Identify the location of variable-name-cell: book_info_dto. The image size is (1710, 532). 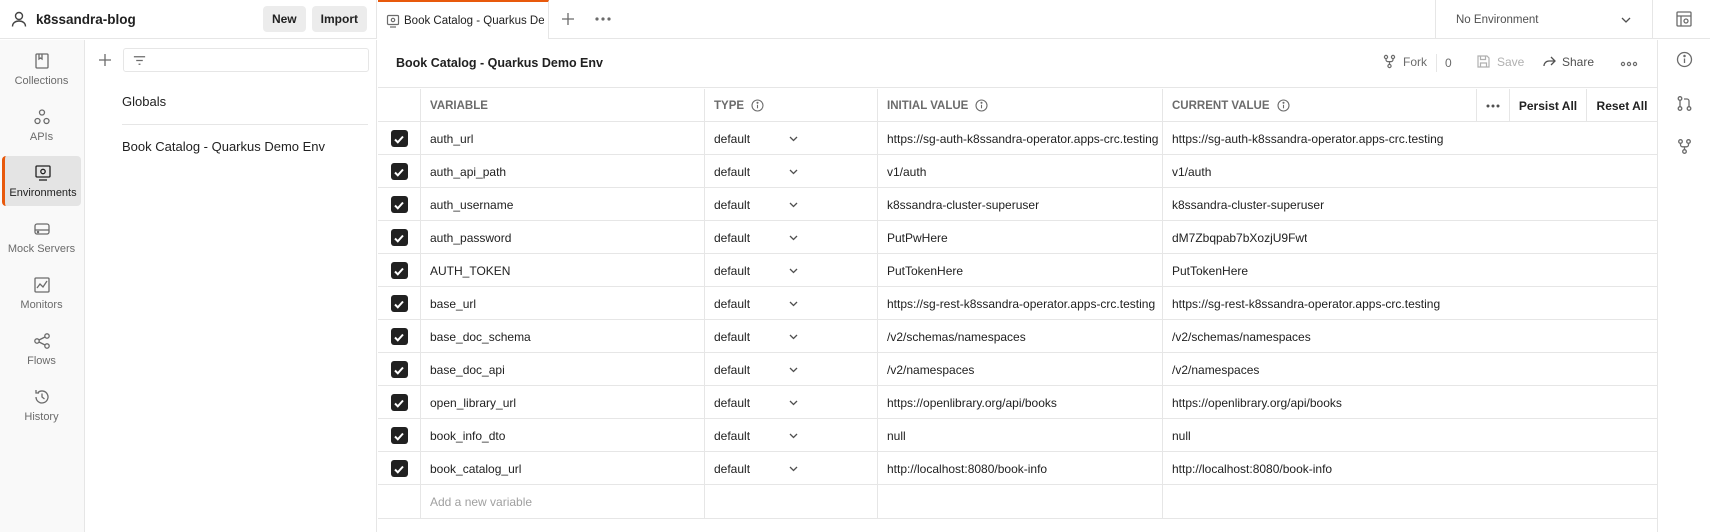
(563, 435).